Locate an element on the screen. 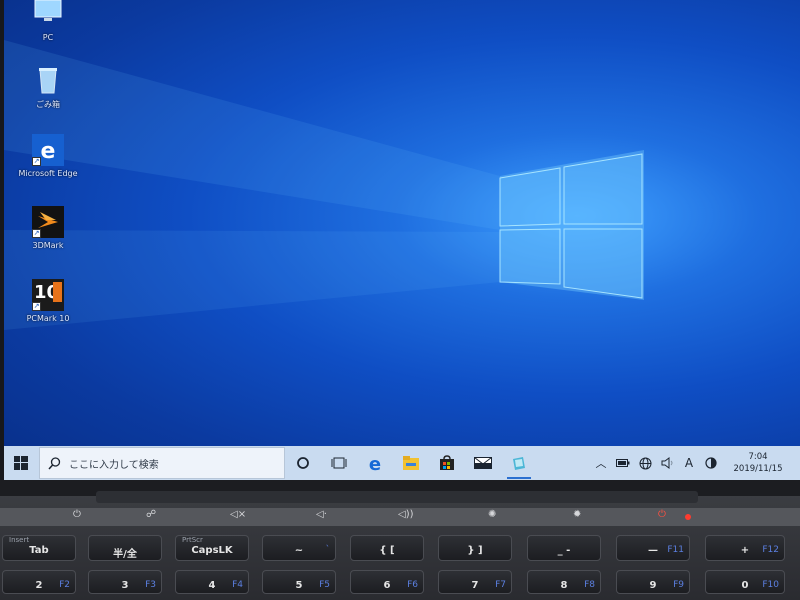 This screenshot has height=600, width=800. mute-hotkey-icon: ◁× is located at coordinates (238, 514).